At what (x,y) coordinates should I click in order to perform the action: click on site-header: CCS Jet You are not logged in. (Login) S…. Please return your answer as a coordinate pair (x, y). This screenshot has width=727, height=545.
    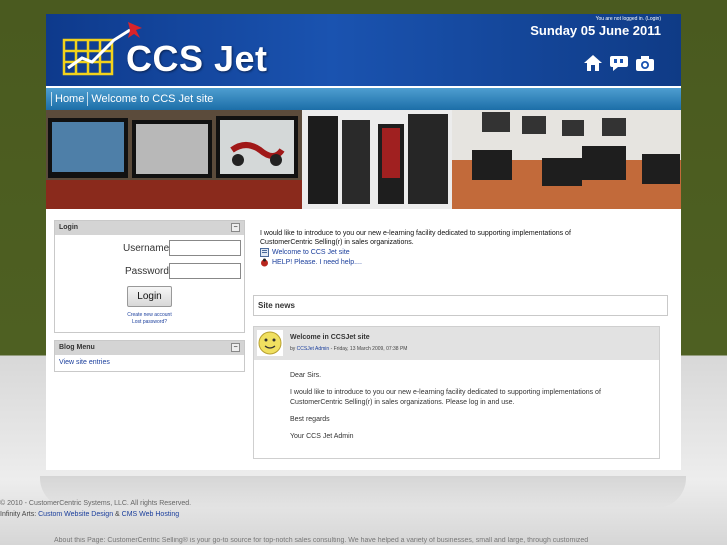
    Looking at the image, I should click on (363, 50).